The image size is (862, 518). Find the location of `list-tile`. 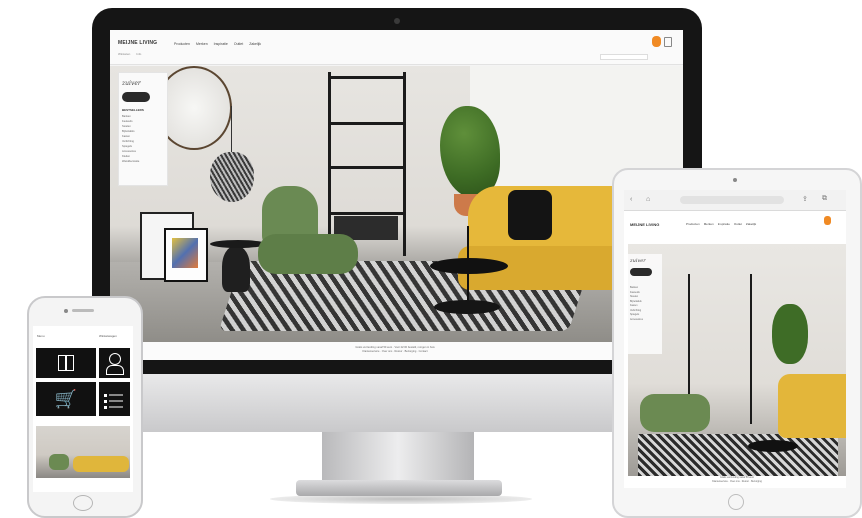

list-tile is located at coordinates (114, 399).